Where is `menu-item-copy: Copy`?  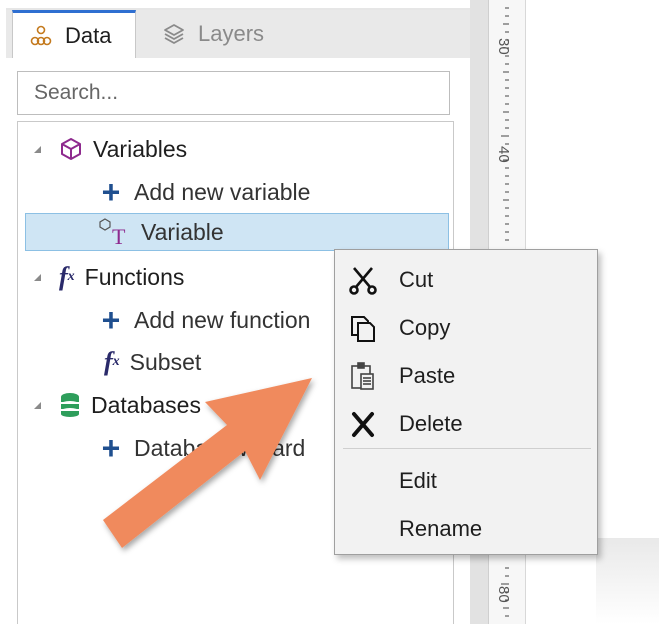
menu-item-copy: Copy is located at coordinates (466, 328).